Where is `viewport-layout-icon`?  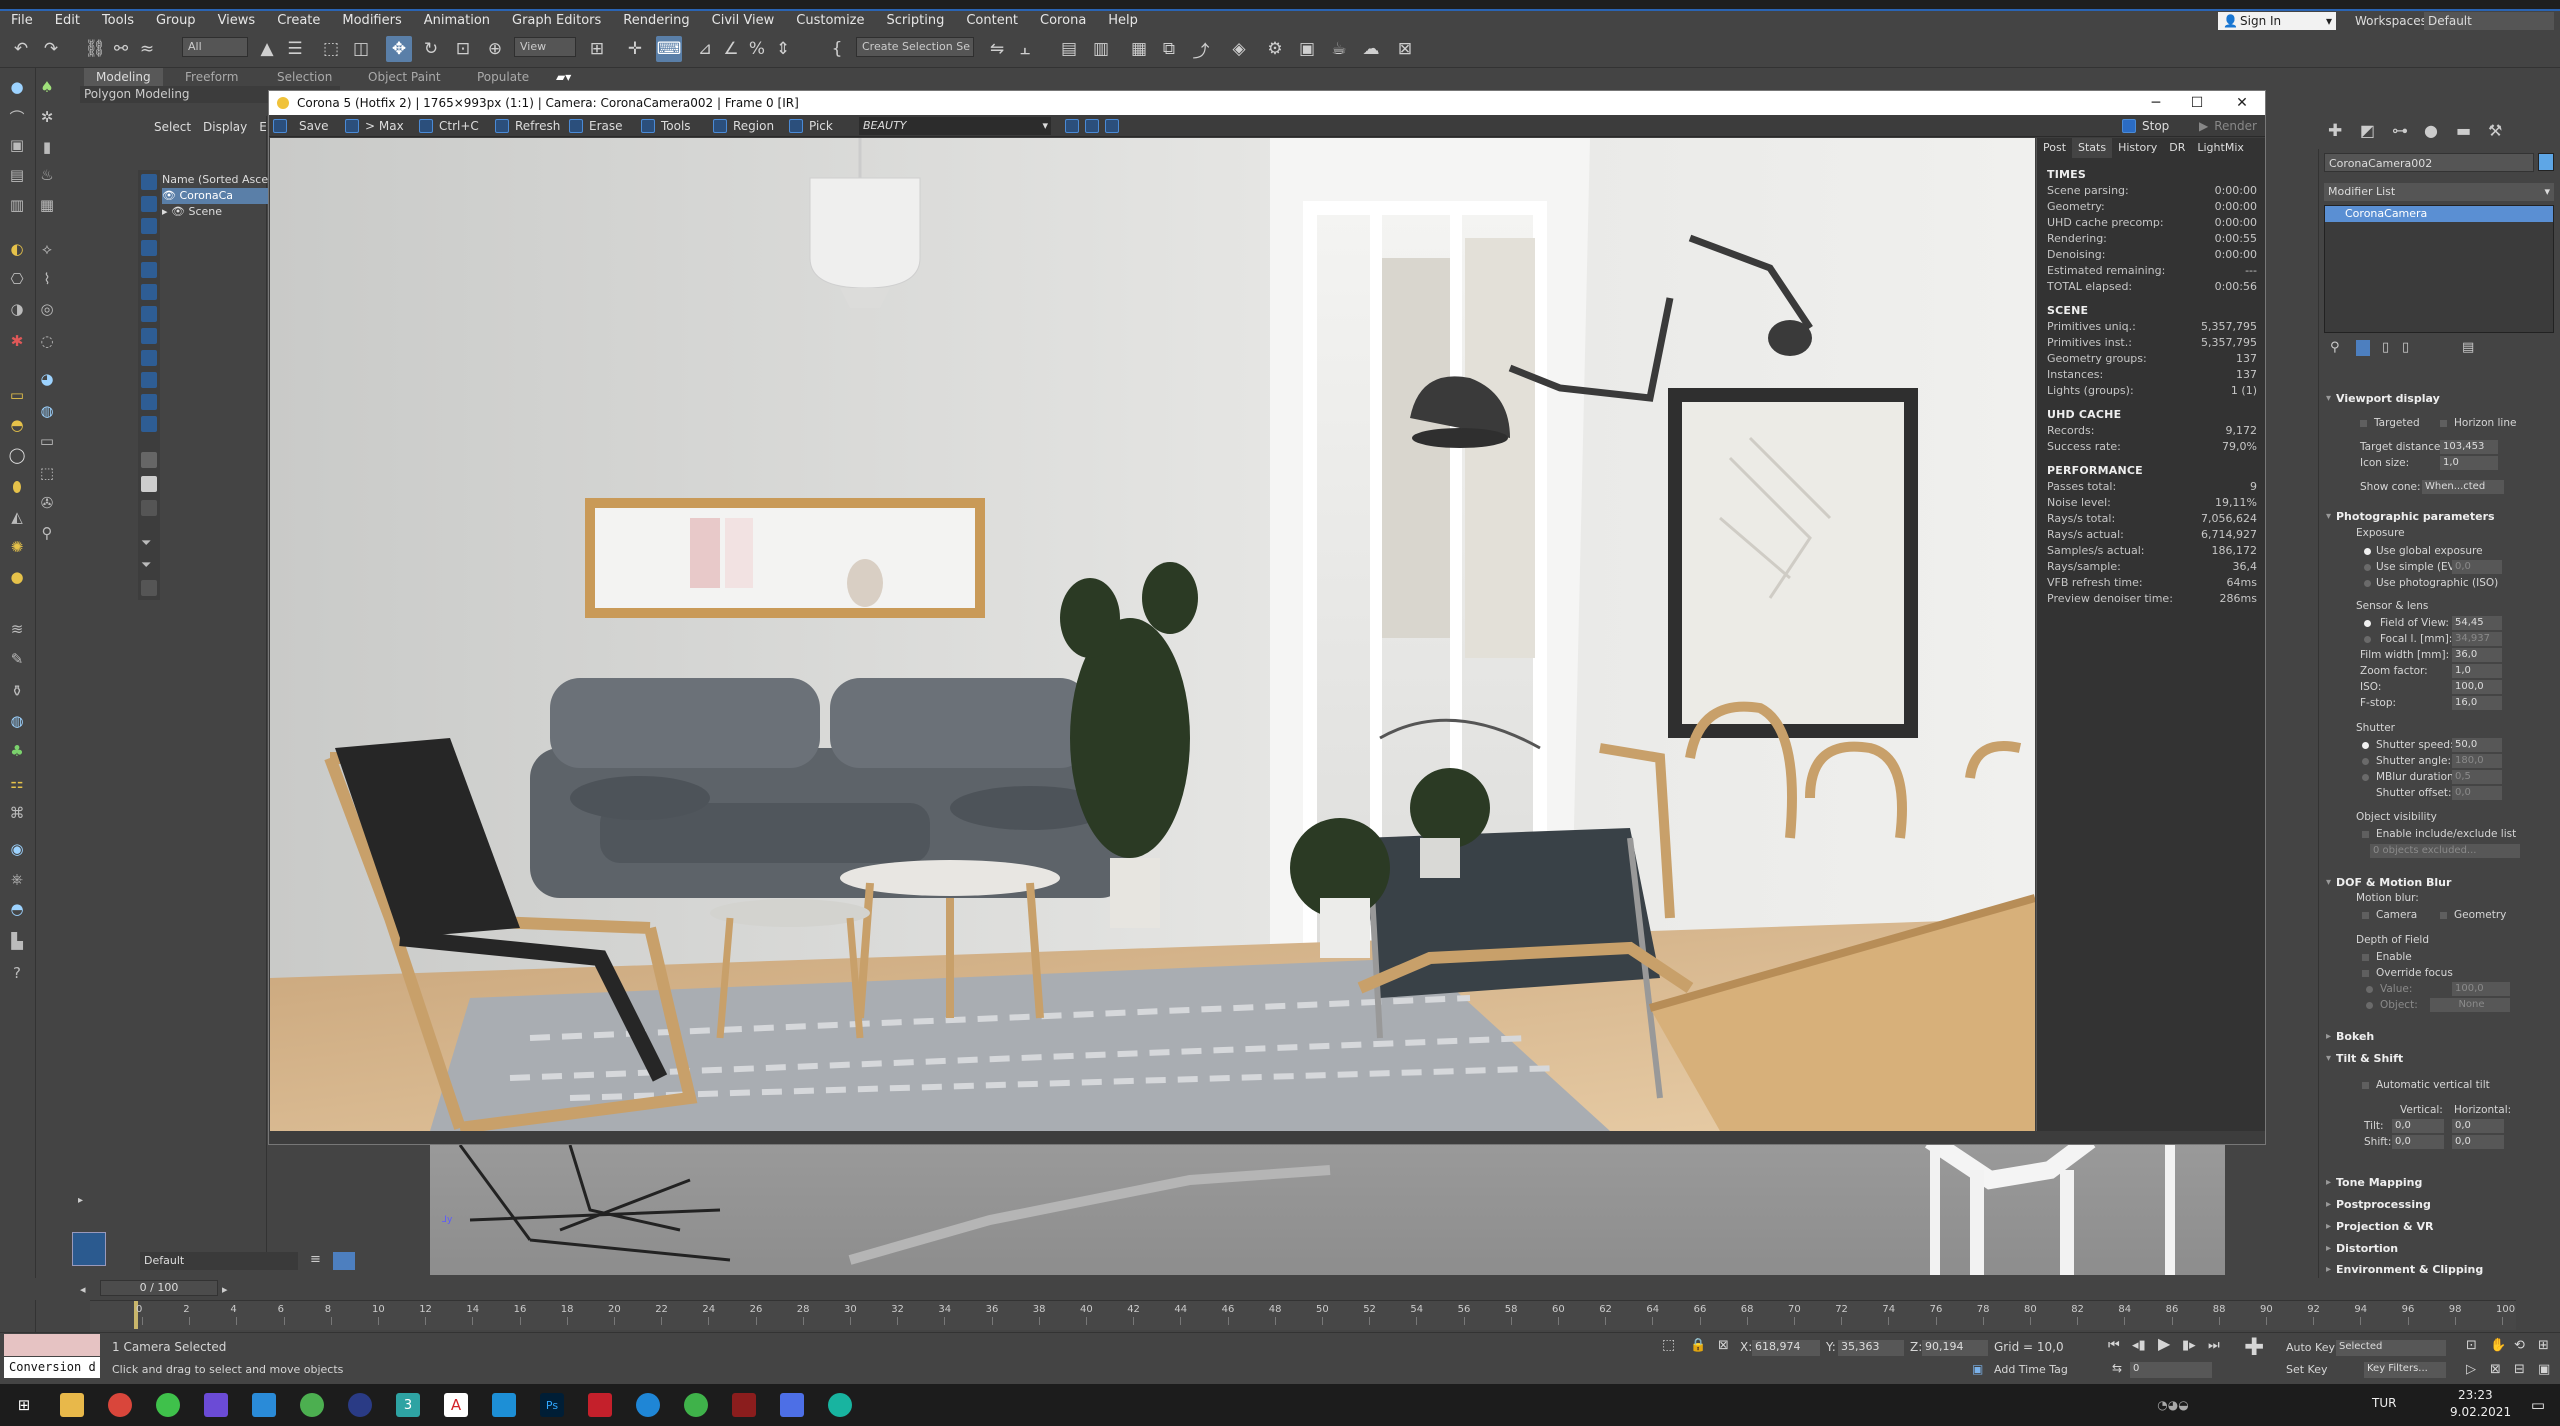
viewport-layout-icon is located at coordinates (89, 1249).